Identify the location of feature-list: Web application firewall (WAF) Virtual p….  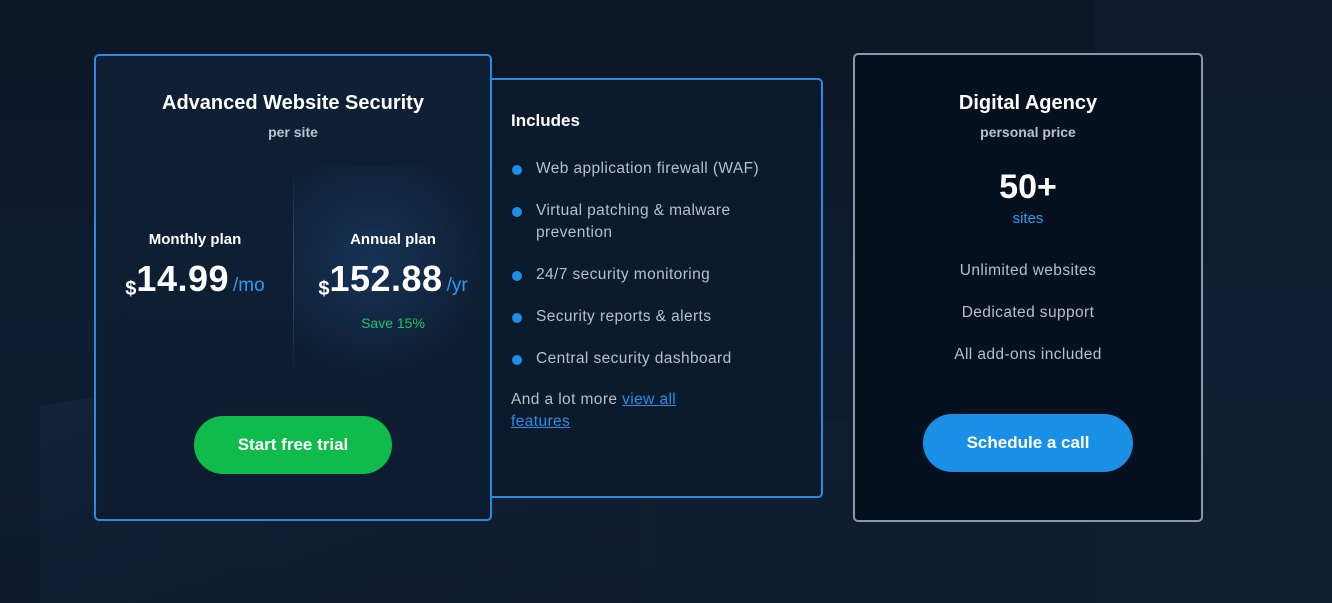
(656, 274).